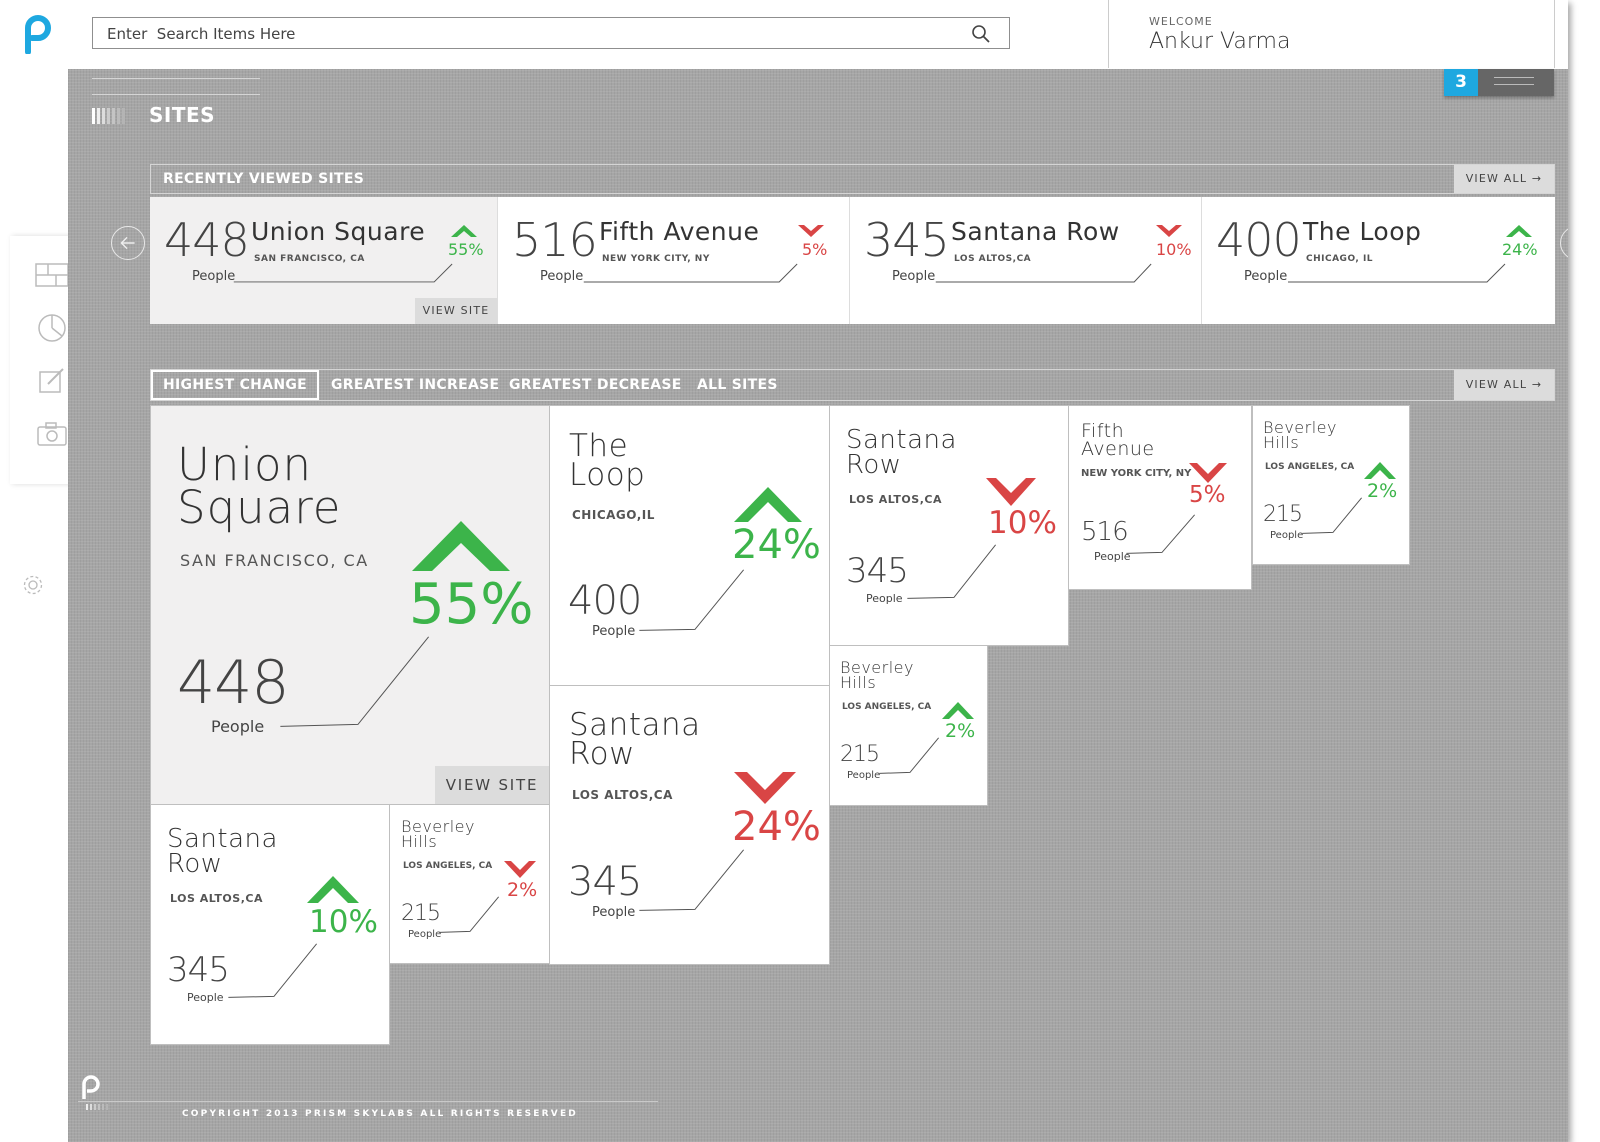 The height and width of the screenshot is (1142, 1600). Describe the element at coordinates (415, 385) in the screenshot. I see `tab-greatest-increase: GREATEST INCREASE` at that location.